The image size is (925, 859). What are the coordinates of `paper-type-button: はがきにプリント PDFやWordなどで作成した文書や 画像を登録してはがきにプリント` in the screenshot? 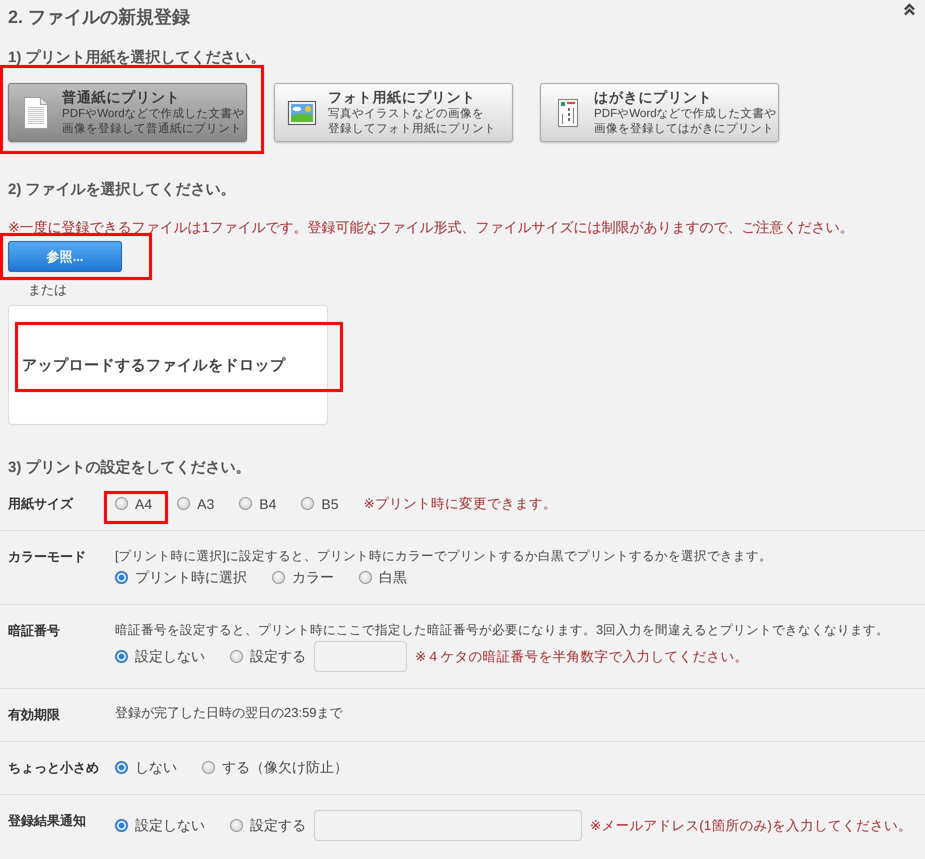 It's located at (659, 112).